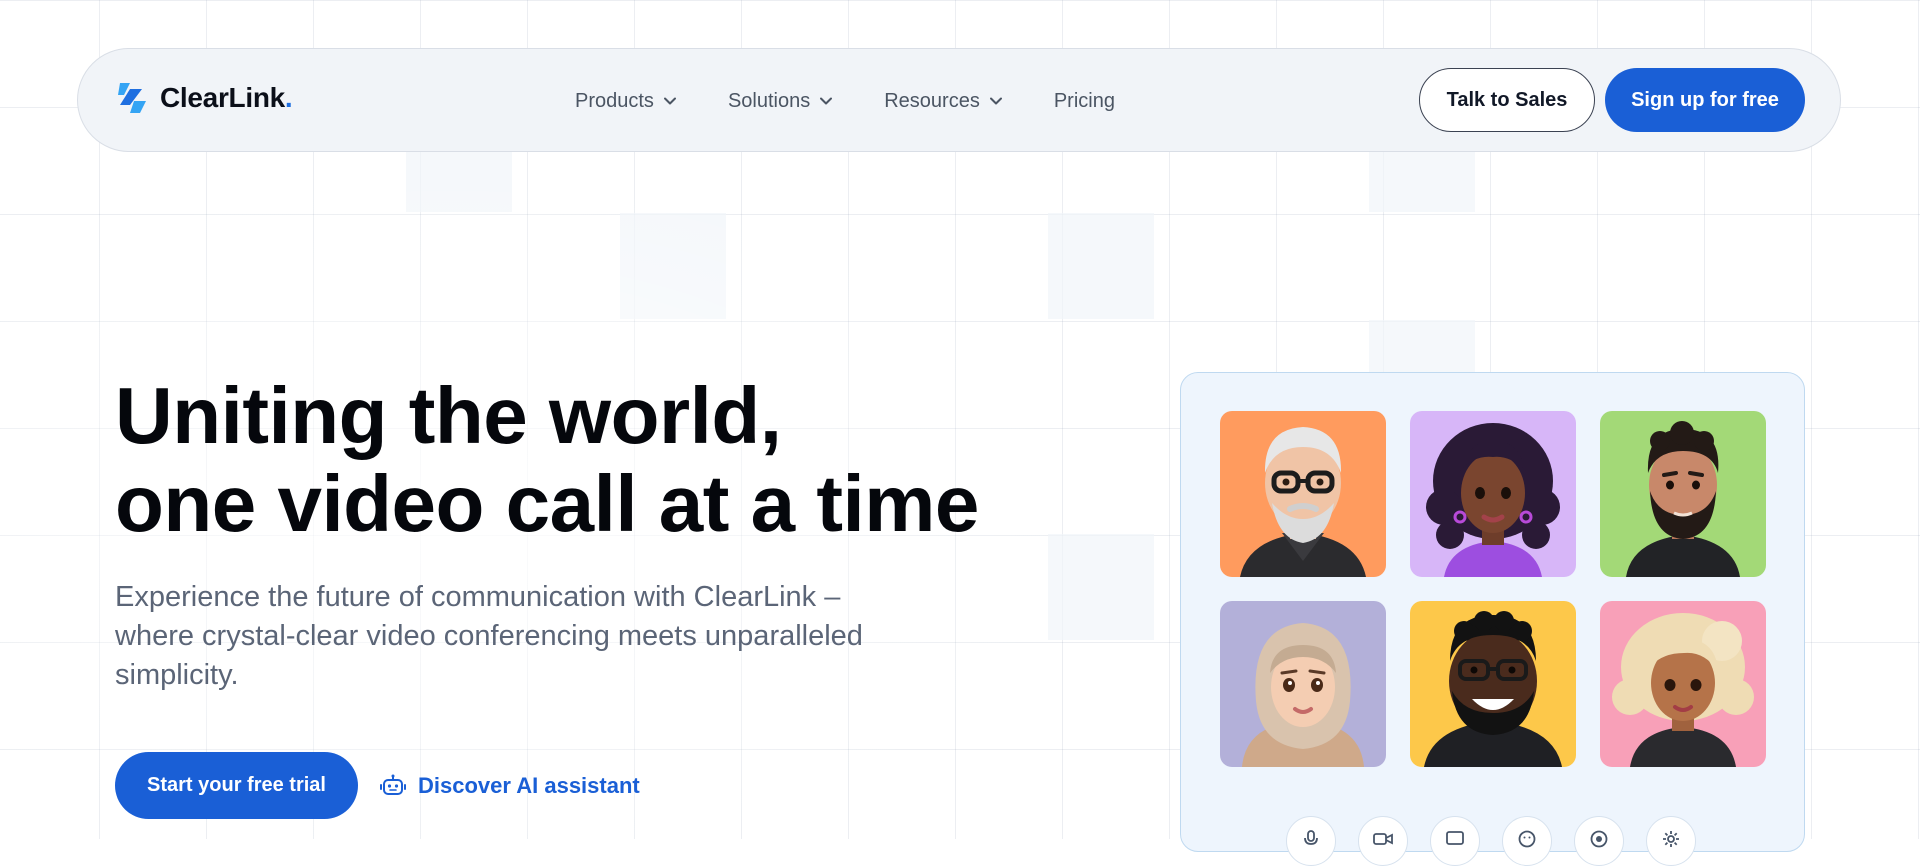 The height and width of the screenshot is (866, 1920). I want to click on settings-button, so click(1671, 841).